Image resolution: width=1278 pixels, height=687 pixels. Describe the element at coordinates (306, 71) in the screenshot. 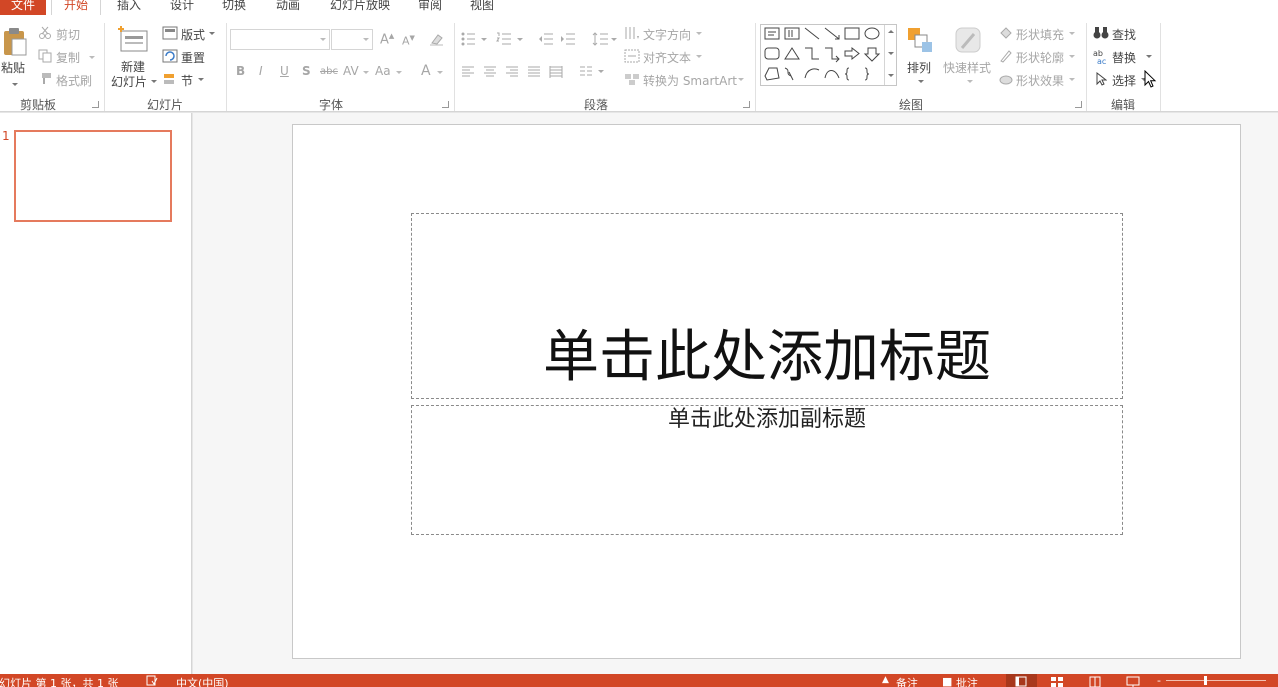

I see `shadow-button: S` at that location.